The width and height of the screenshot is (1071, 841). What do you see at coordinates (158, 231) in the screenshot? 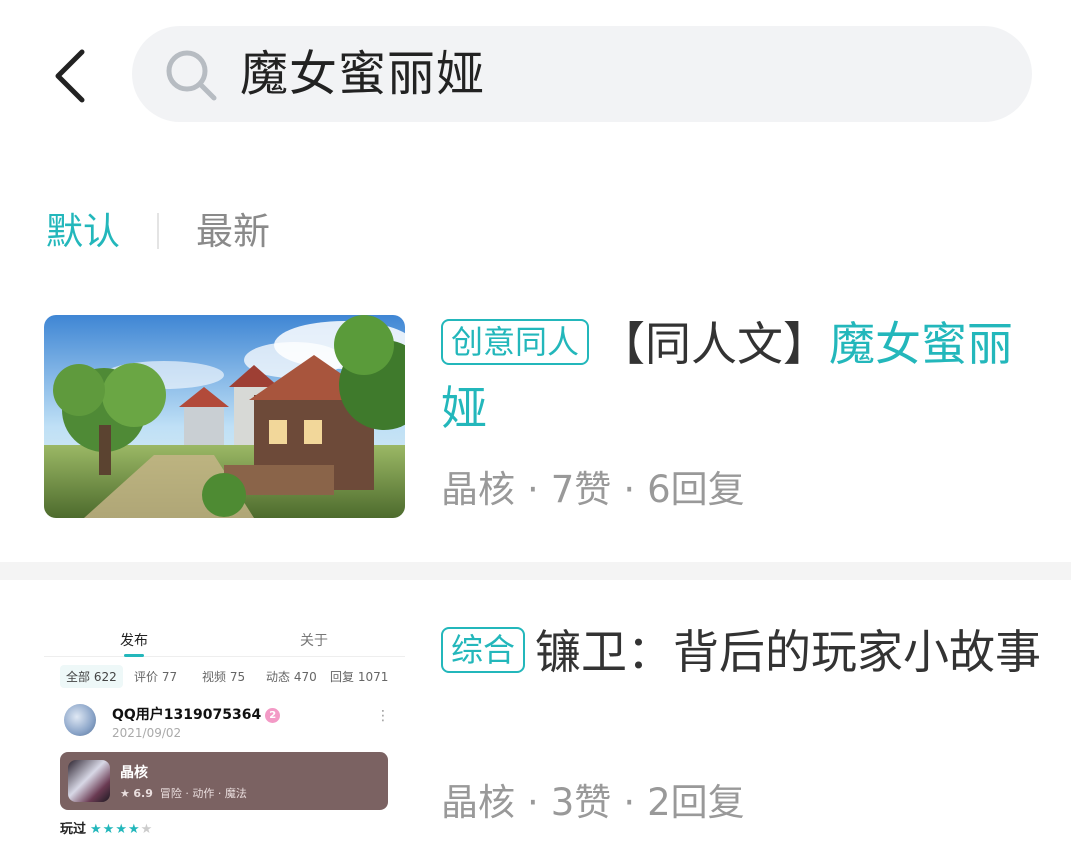
I see `tab-separator` at bounding box center [158, 231].